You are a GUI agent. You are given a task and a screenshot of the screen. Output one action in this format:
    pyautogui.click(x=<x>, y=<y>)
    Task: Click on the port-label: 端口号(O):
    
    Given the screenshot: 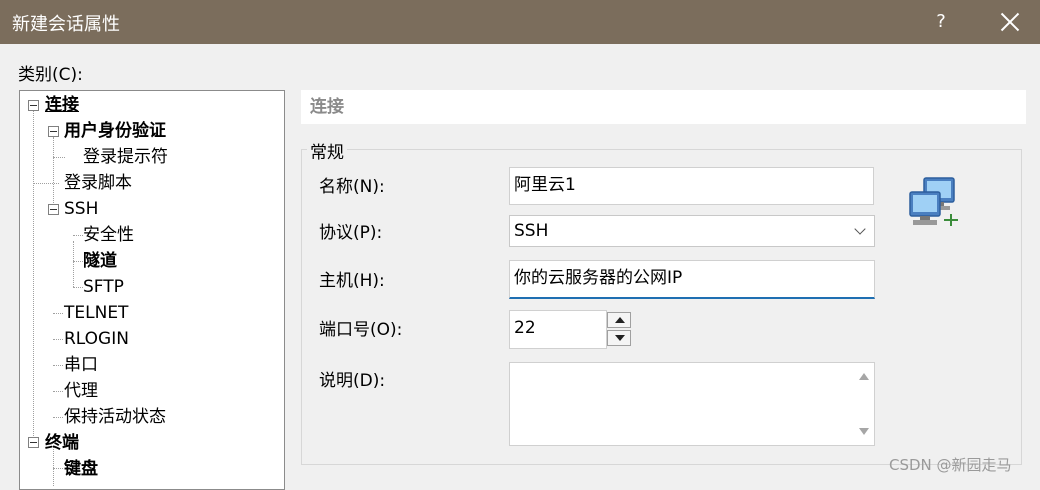 What is the action you would take?
    pyautogui.click(x=361, y=330)
    